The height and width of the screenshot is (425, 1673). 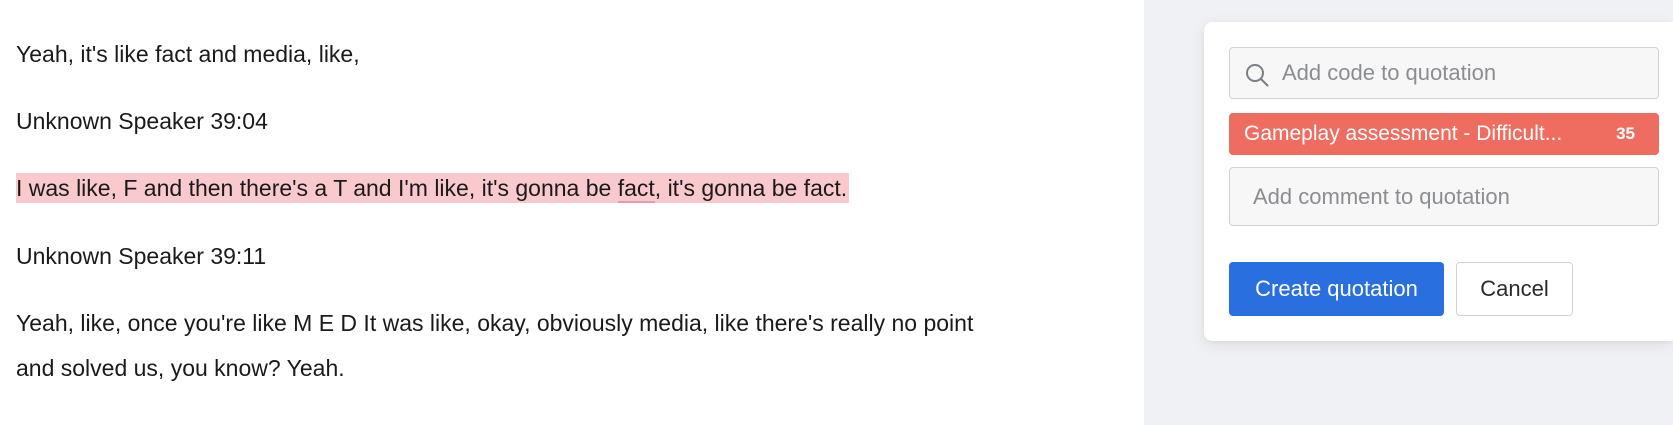 I want to click on comment-field, so click(x=1444, y=196).